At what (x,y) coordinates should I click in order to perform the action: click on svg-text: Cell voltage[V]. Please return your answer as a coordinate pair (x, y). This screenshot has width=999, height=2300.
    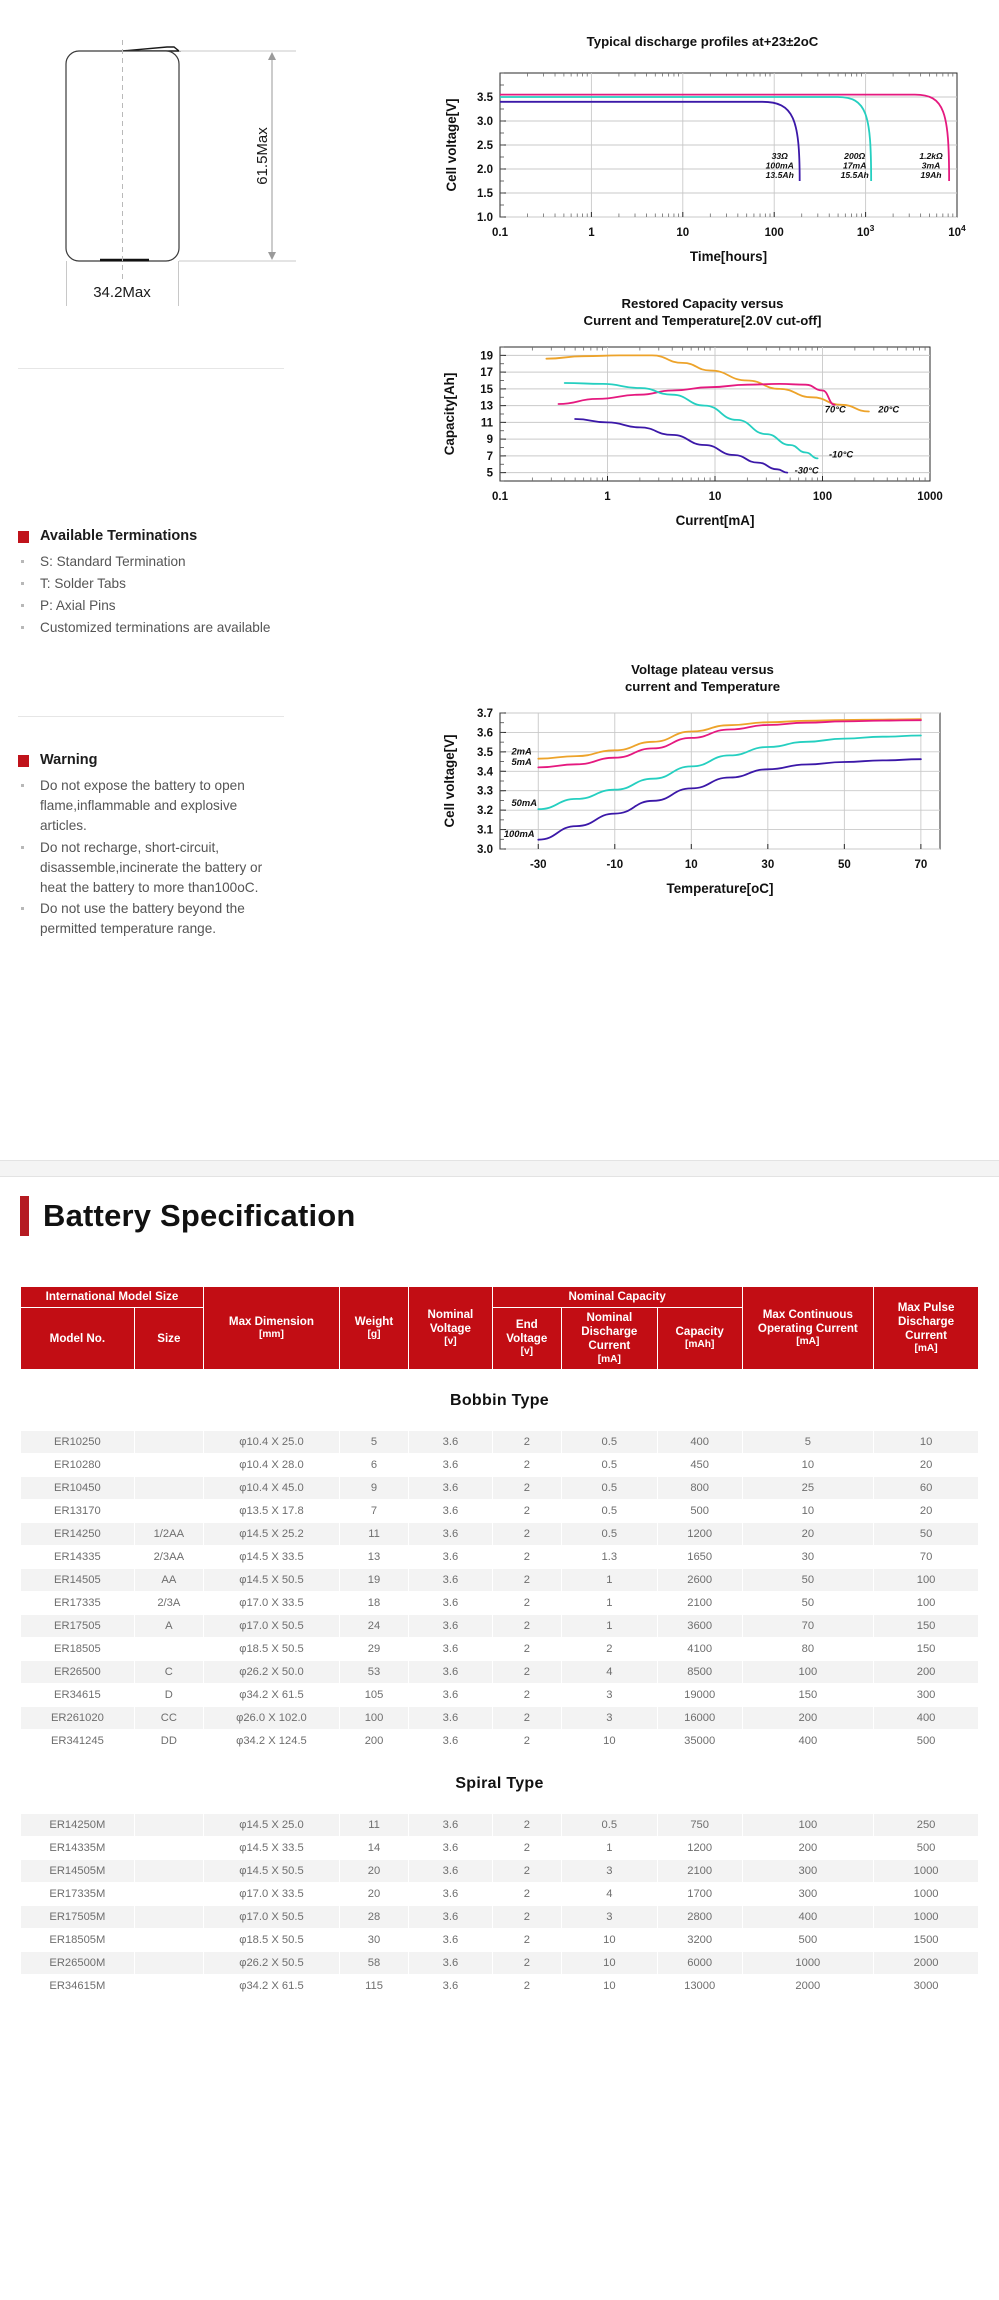
    Looking at the image, I should click on (449, 780).